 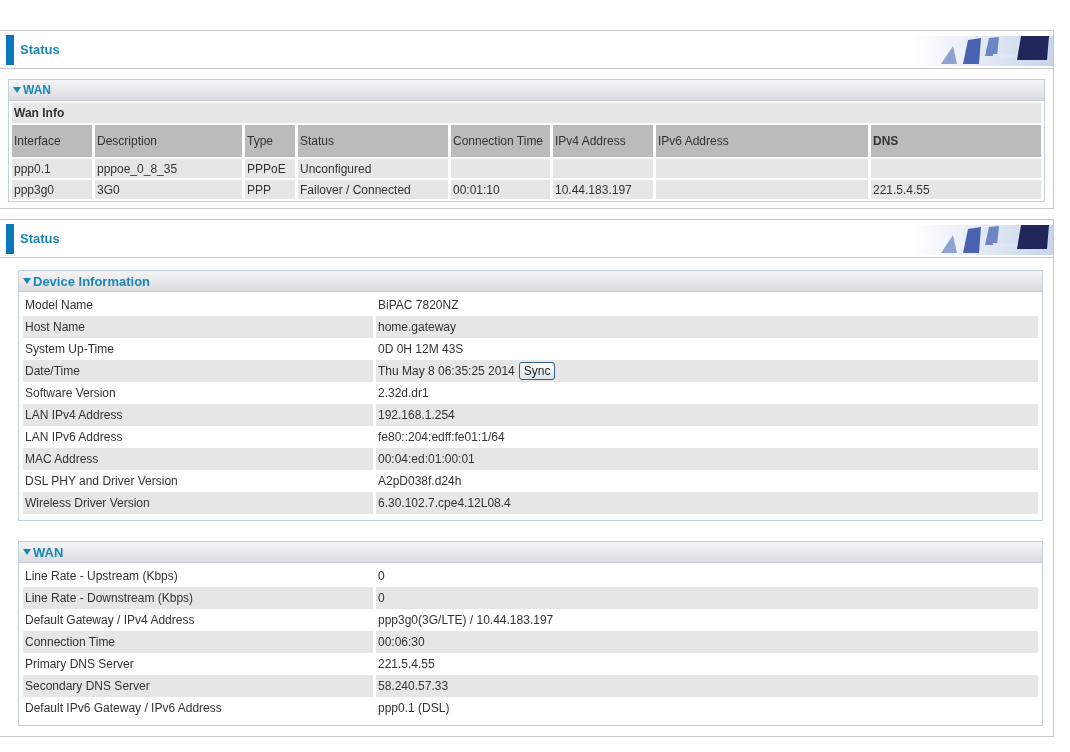 I want to click on field-value: 00:04:ed:01:00:01, so click(x=707, y=459).